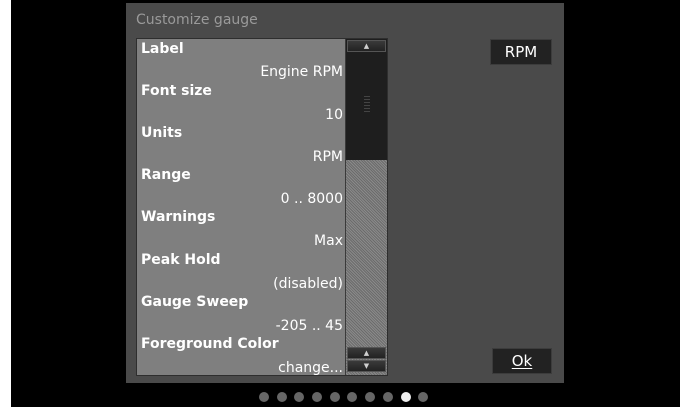 The width and height of the screenshot is (689, 407). What do you see at coordinates (241, 217) in the screenshot?
I see `property-warnings-name: Warnings` at bounding box center [241, 217].